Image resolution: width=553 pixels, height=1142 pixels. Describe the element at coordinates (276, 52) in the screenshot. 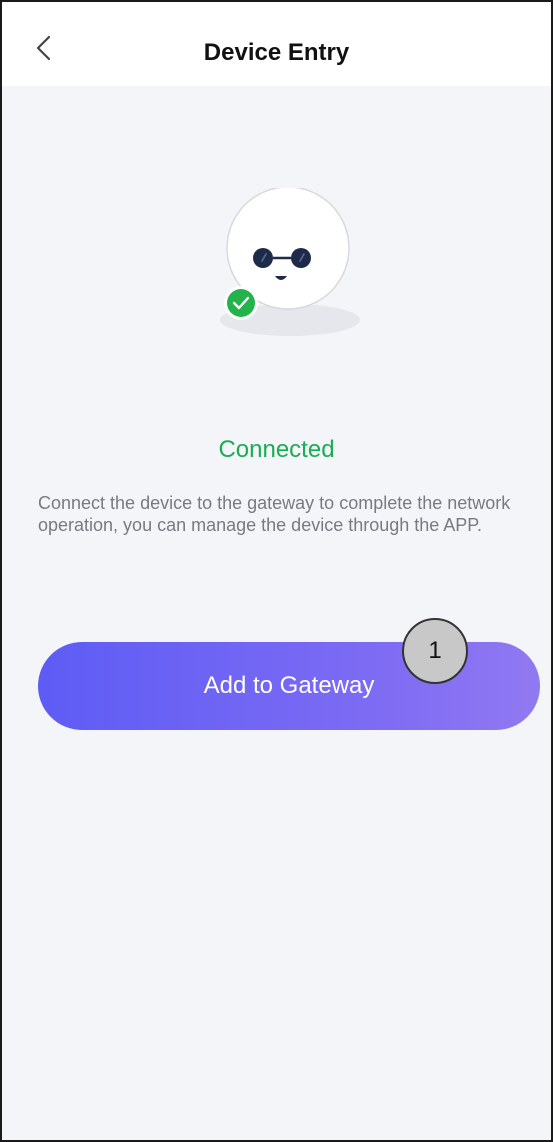

I see `page-title: Device Entry` at that location.